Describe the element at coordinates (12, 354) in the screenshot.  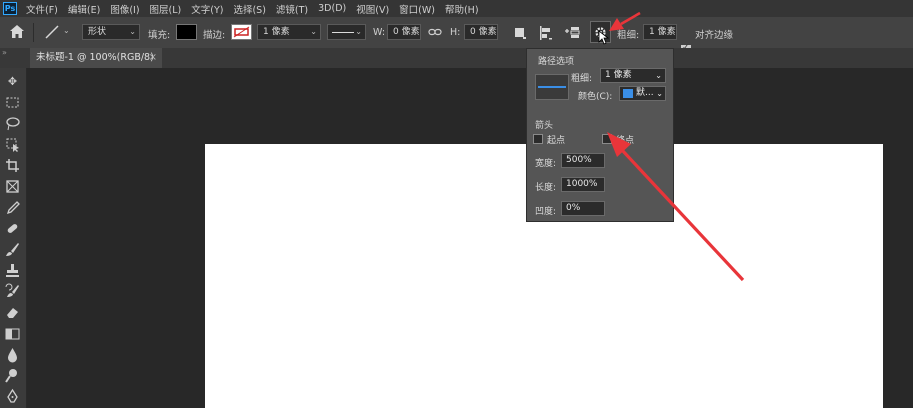
I see `blur-tool-icon` at that location.